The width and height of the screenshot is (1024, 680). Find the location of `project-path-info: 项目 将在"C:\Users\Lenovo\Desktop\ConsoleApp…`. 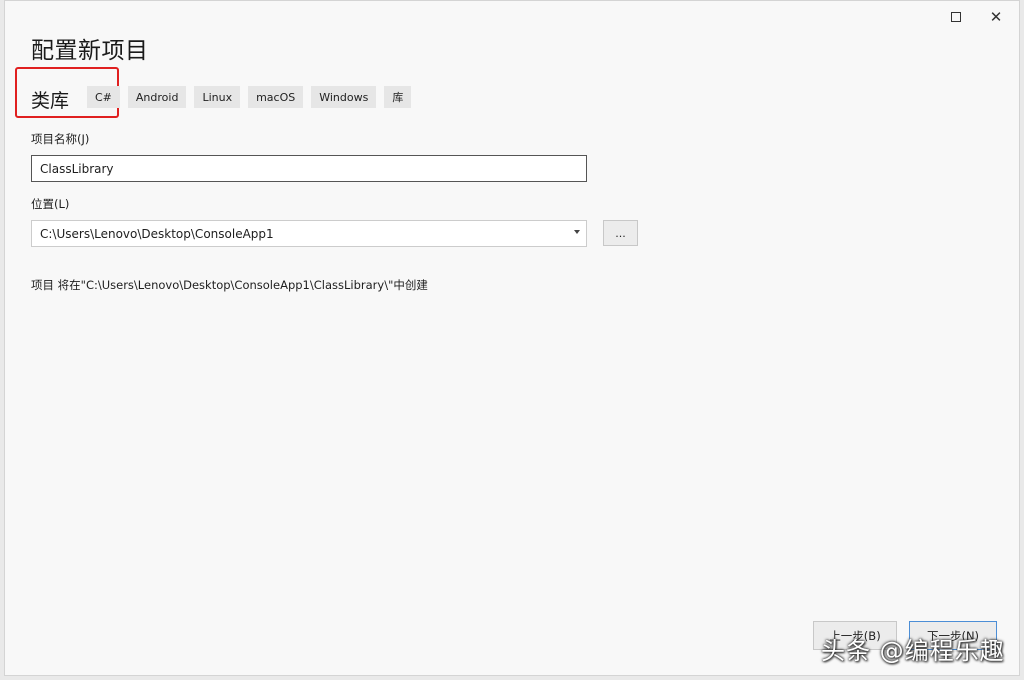

project-path-info: 项目 将在"C:\Users\Lenovo\Desktop\ConsoleApp… is located at coordinates (229, 285).